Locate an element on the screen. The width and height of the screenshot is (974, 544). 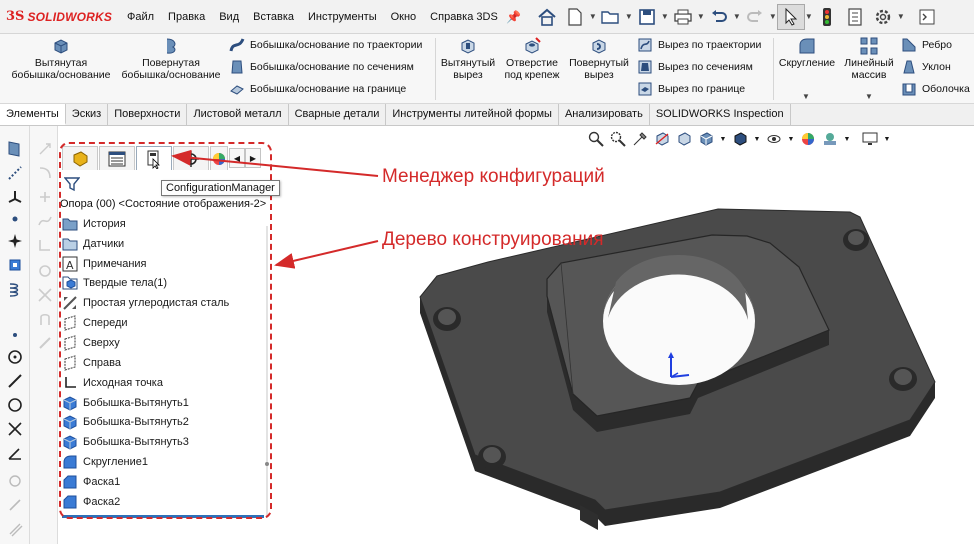
design-tree-arrow is located at coordinates (326, 254).